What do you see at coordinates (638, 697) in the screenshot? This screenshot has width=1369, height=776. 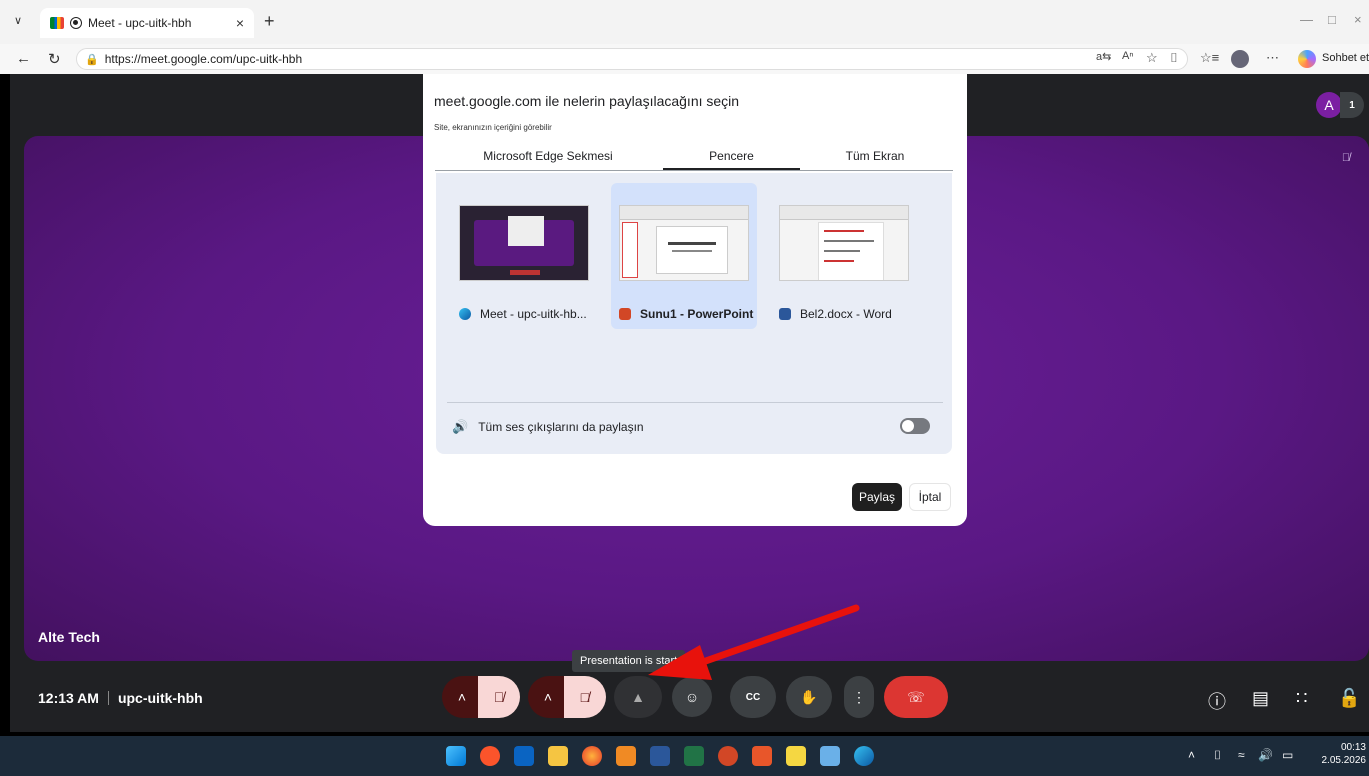 I see `present-screen-button: ▲` at bounding box center [638, 697].